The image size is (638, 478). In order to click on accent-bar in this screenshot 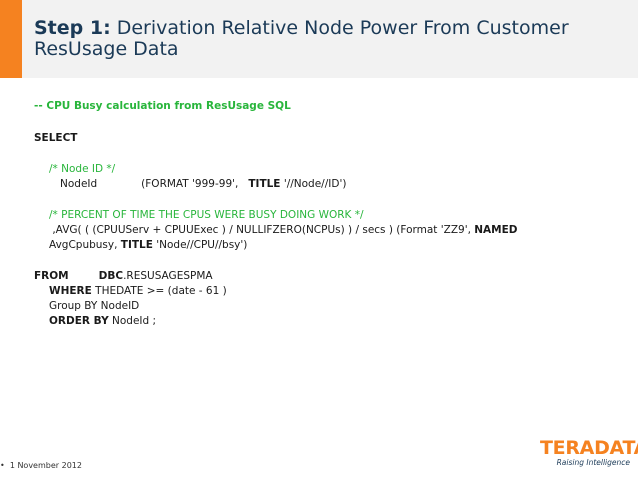, I will do `click(11, 39)`.